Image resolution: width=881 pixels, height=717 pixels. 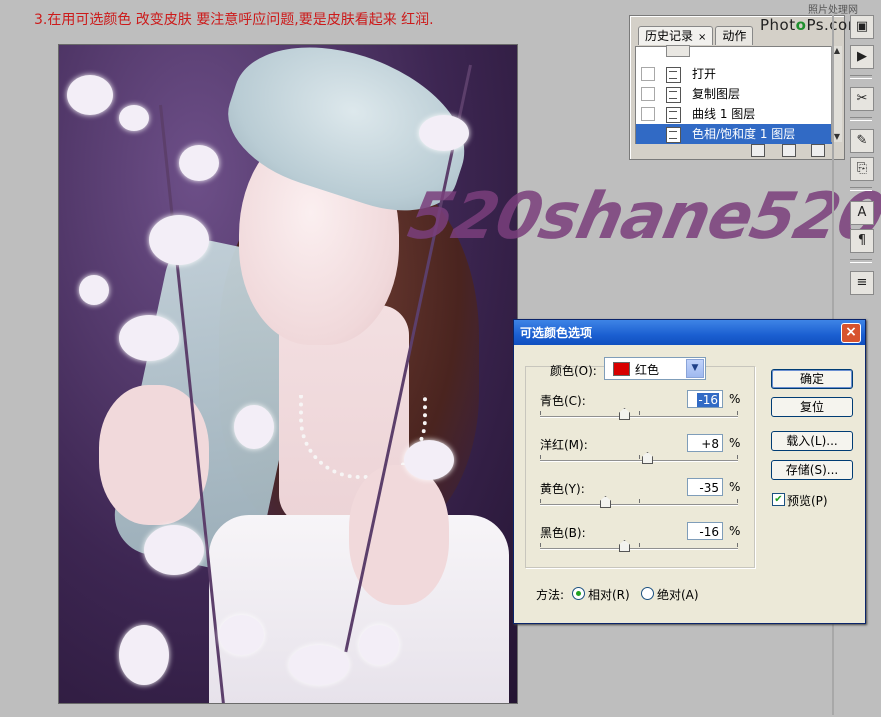 I want to click on tab-actions-label: 动作, so click(x=734, y=36).